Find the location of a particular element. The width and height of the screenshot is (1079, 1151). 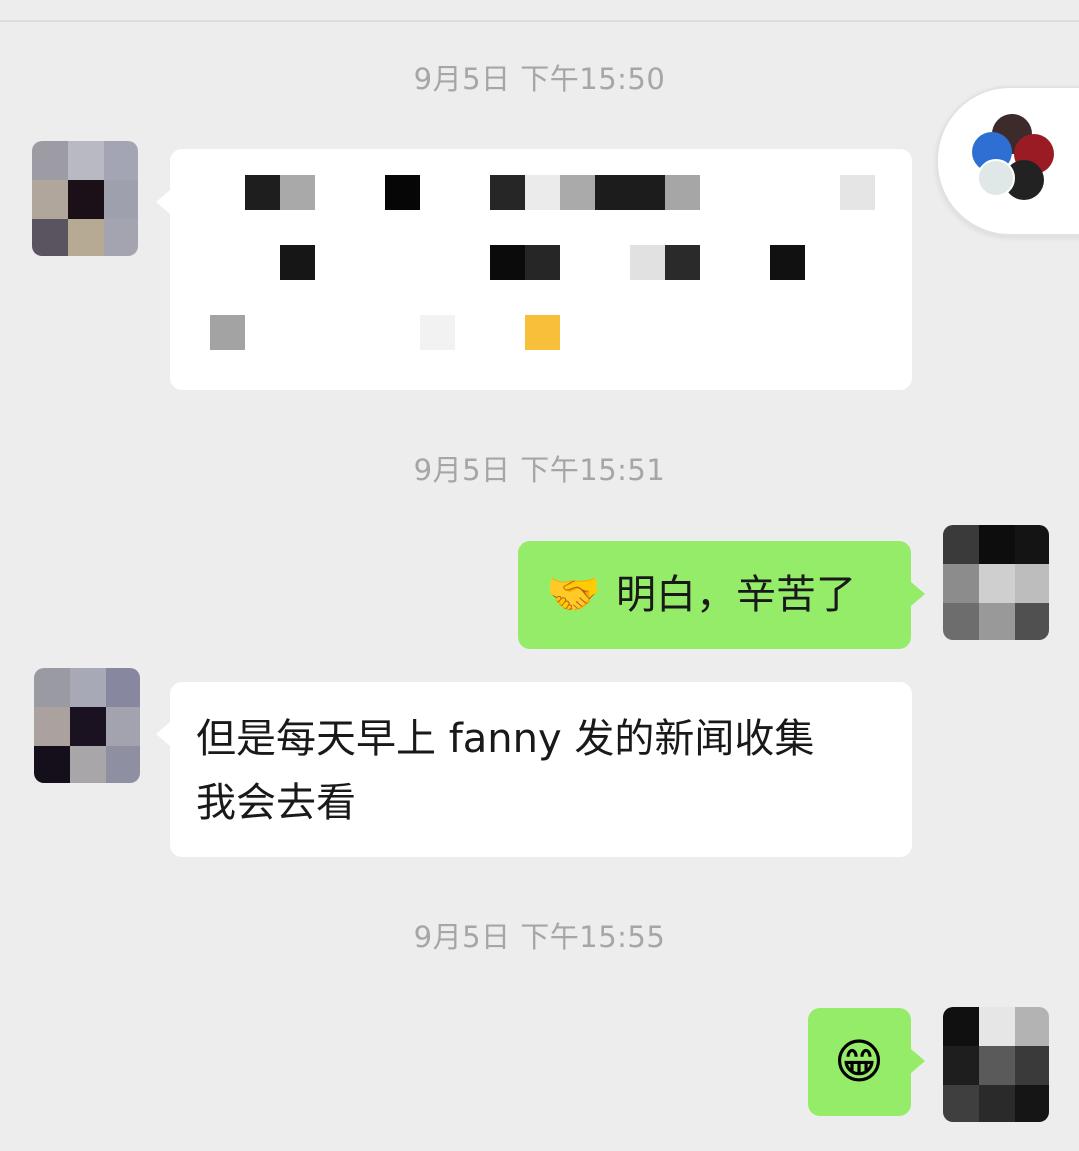

timestamp: 9月5日 下午15:51 is located at coordinates (539, 470).